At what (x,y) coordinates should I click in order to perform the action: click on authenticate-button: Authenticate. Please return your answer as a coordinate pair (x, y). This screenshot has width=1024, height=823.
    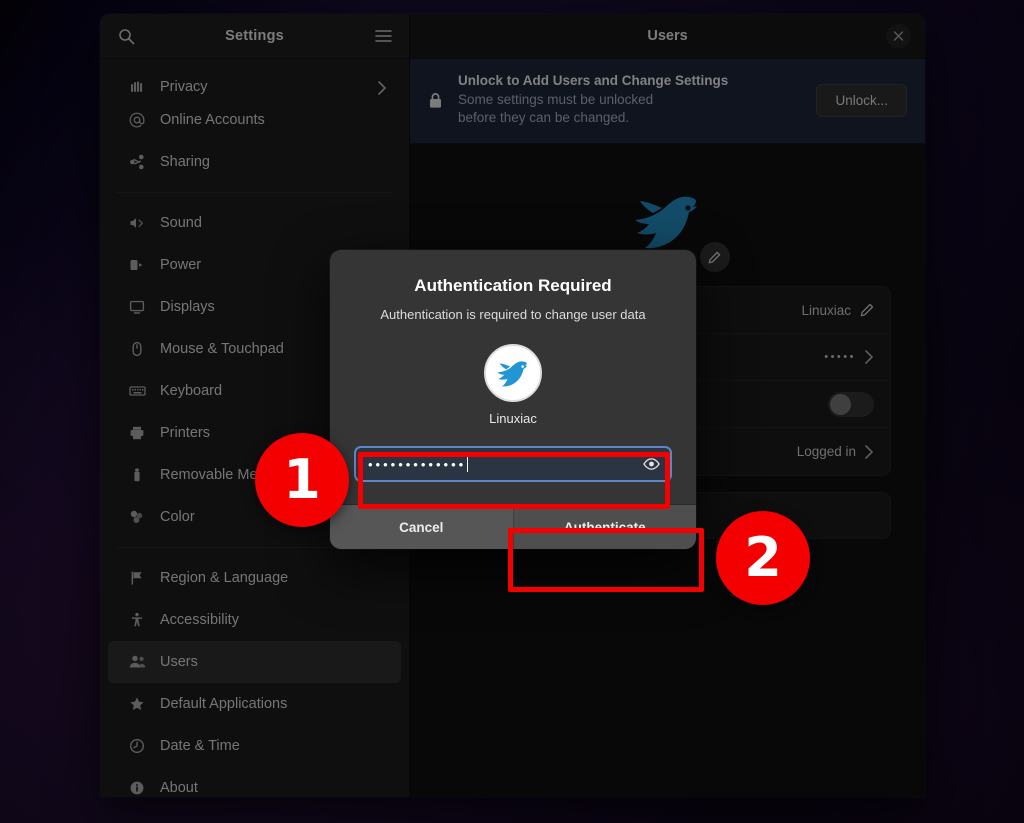
    Looking at the image, I should click on (604, 527).